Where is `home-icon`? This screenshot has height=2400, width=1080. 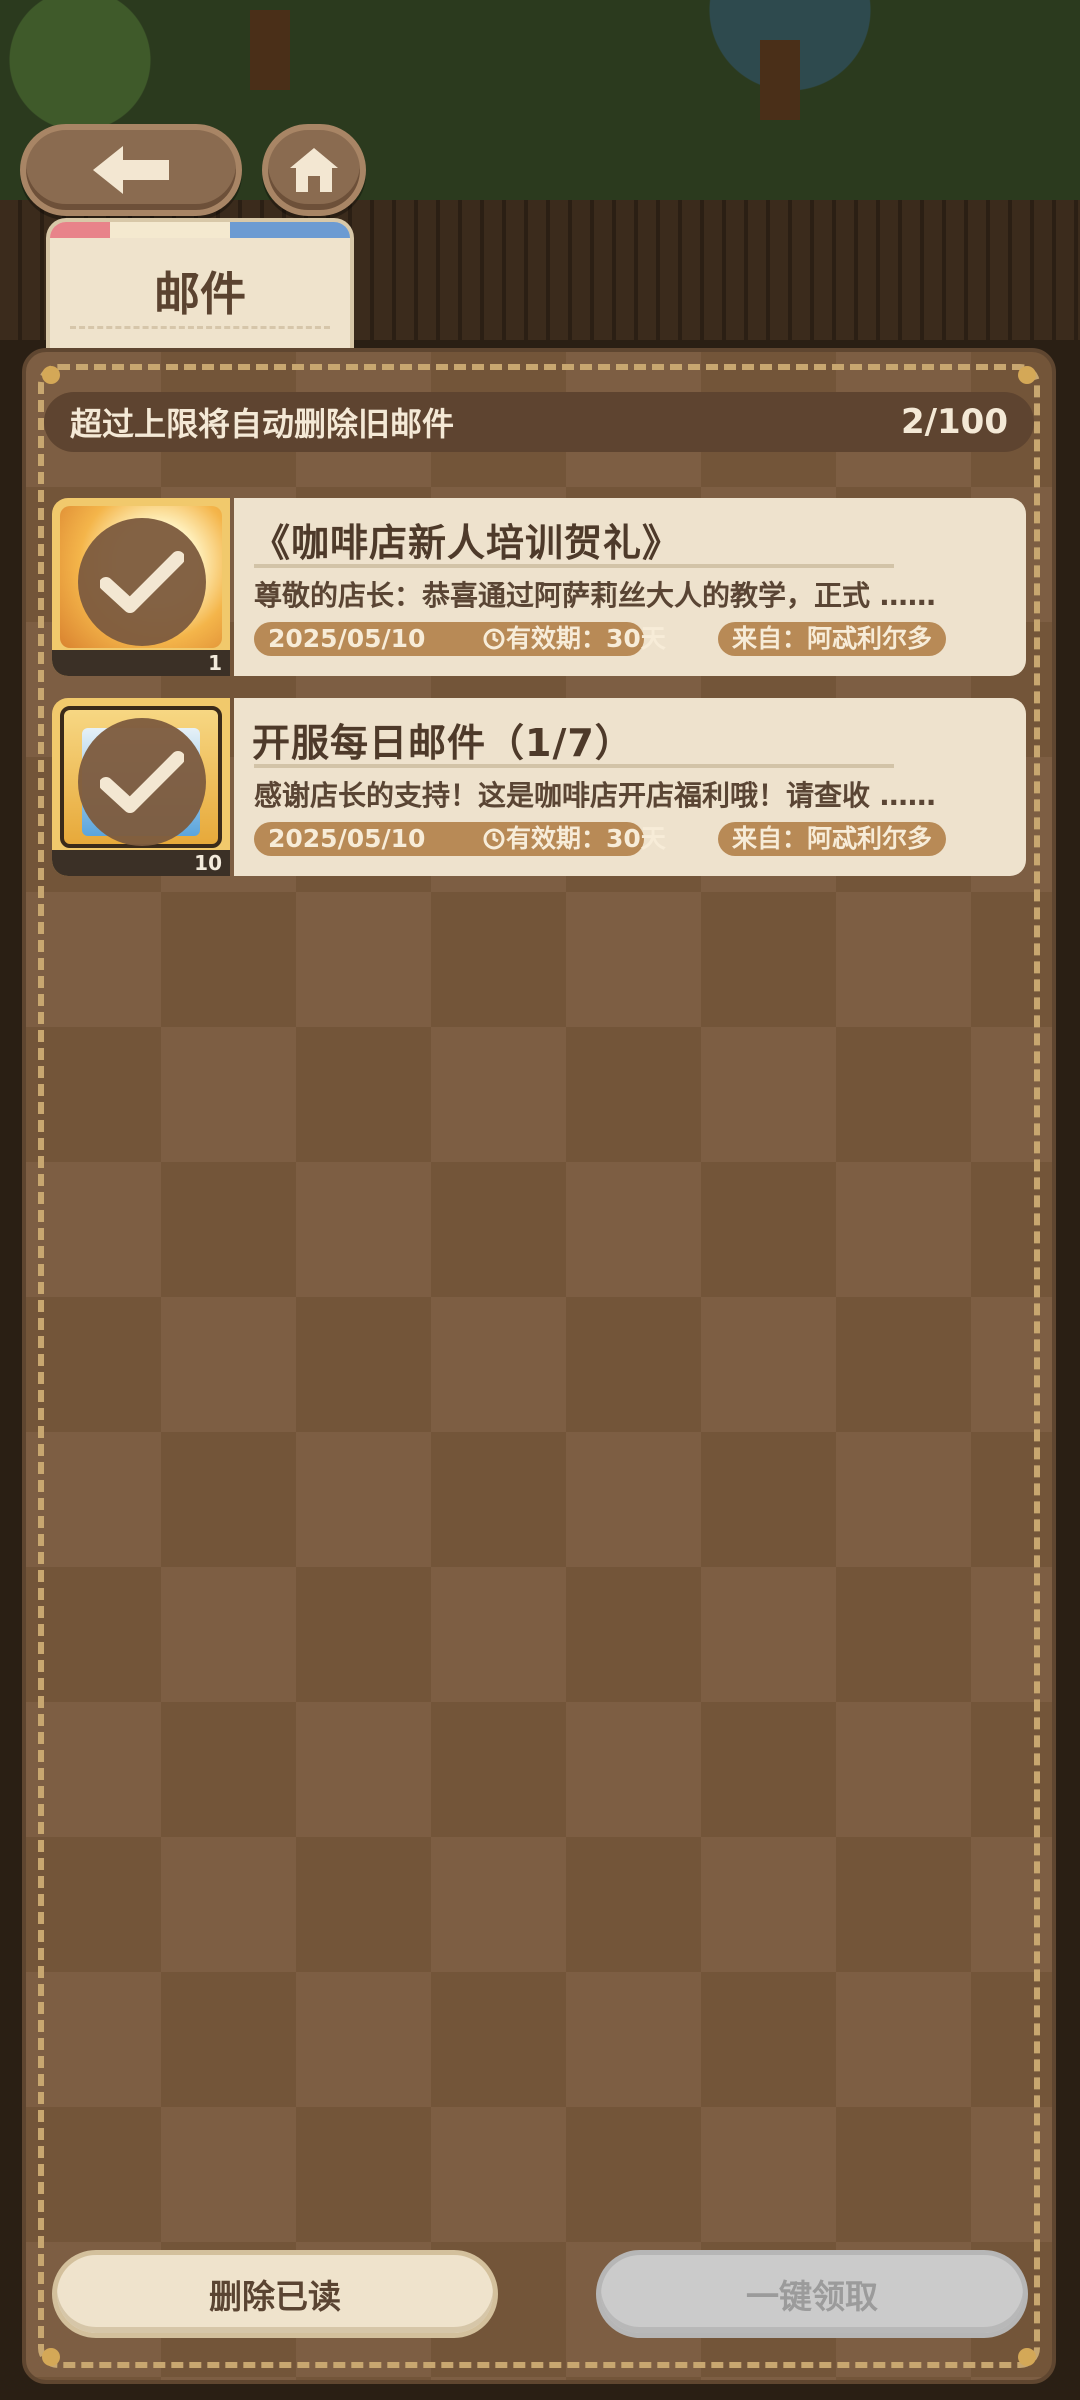
home-icon is located at coordinates (314, 170).